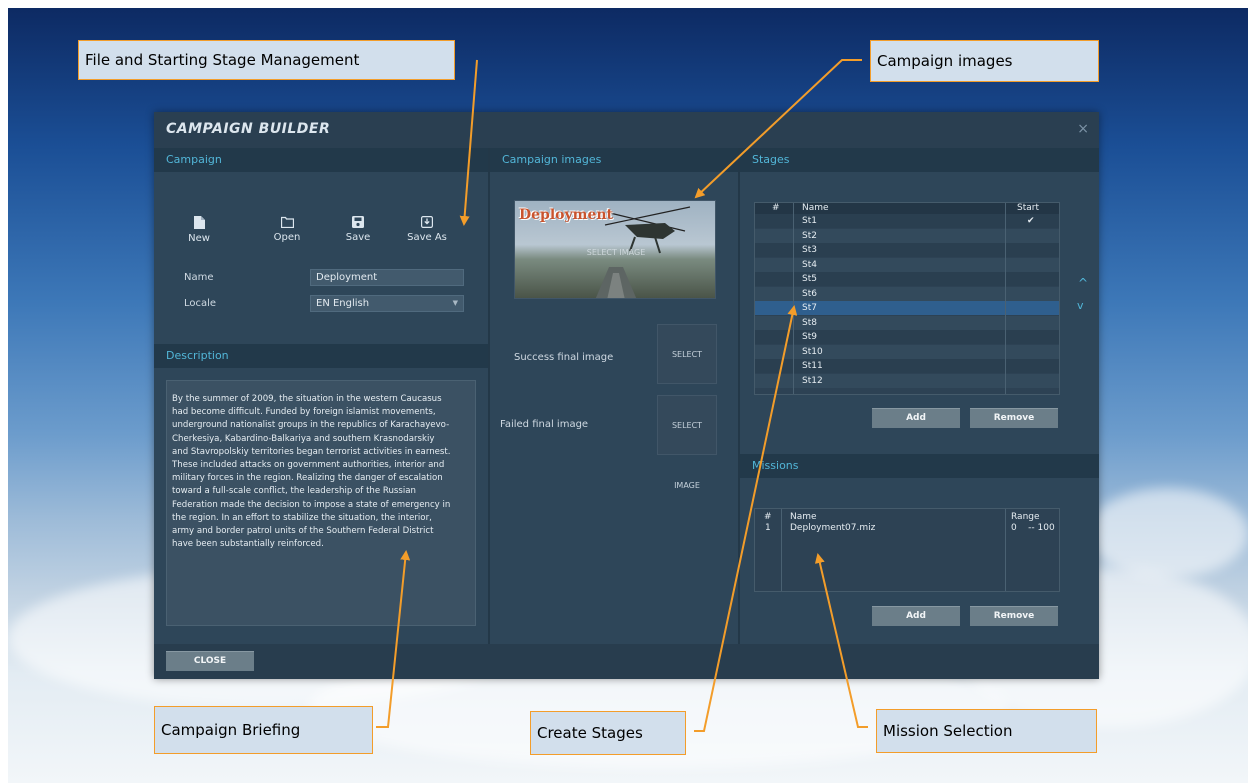  I want to click on arrow-file-management, so click(468, 142).